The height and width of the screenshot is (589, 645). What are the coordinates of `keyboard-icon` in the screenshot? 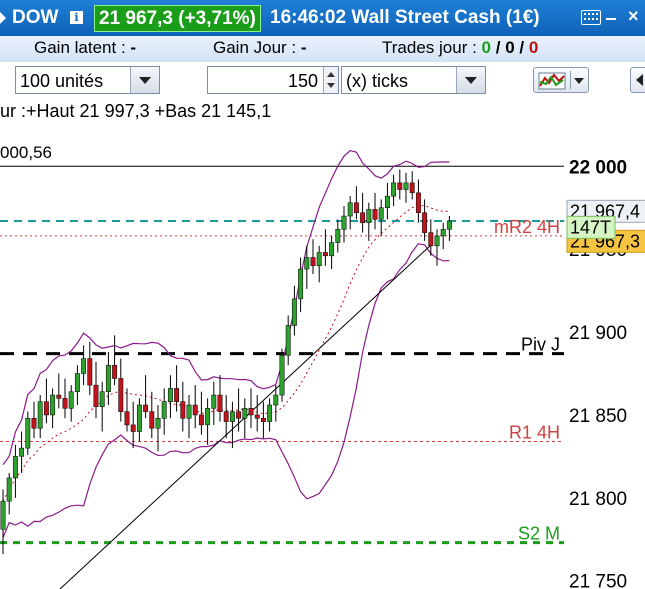 It's located at (591, 17).